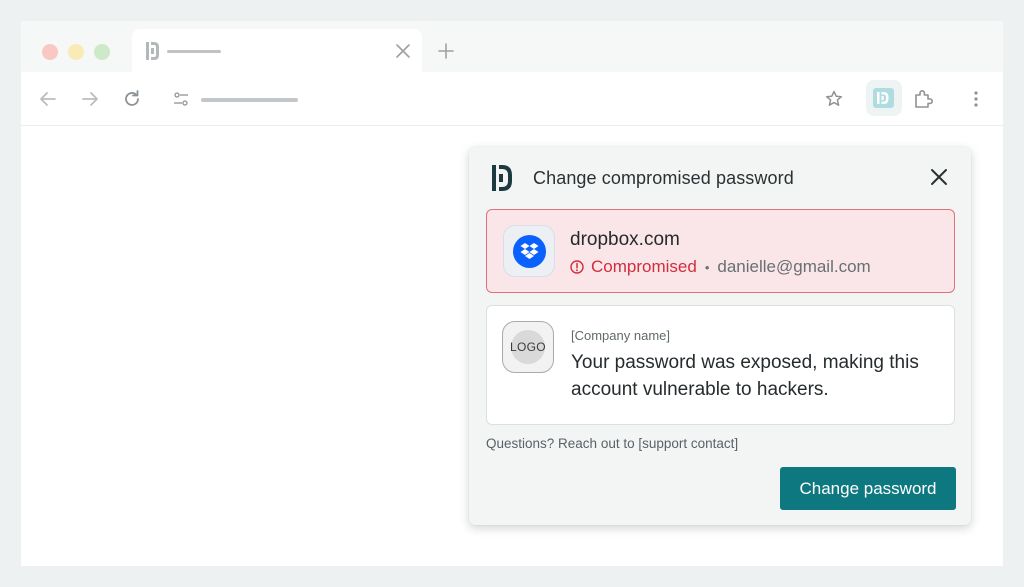 The width and height of the screenshot is (1024, 587). I want to click on bookmark-star-icon, so click(834, 99).